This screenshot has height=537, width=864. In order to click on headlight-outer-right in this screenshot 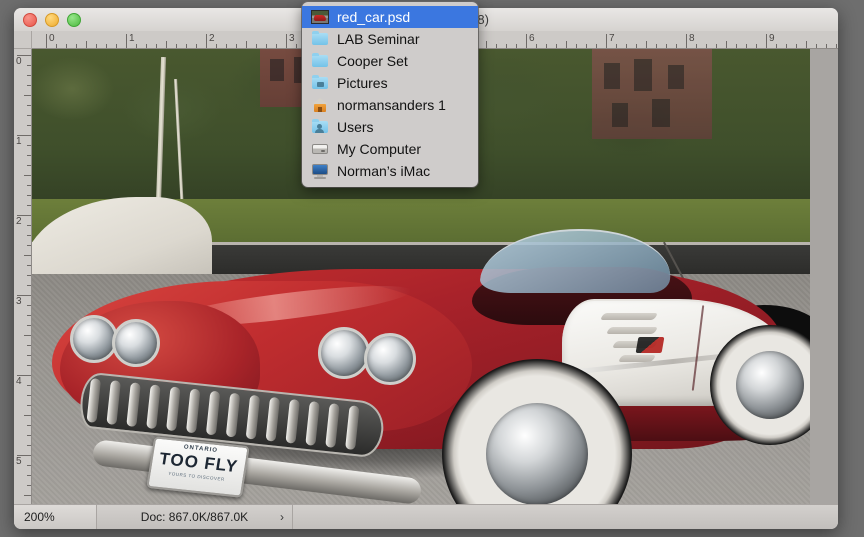, I will do `click(390, 359)`.